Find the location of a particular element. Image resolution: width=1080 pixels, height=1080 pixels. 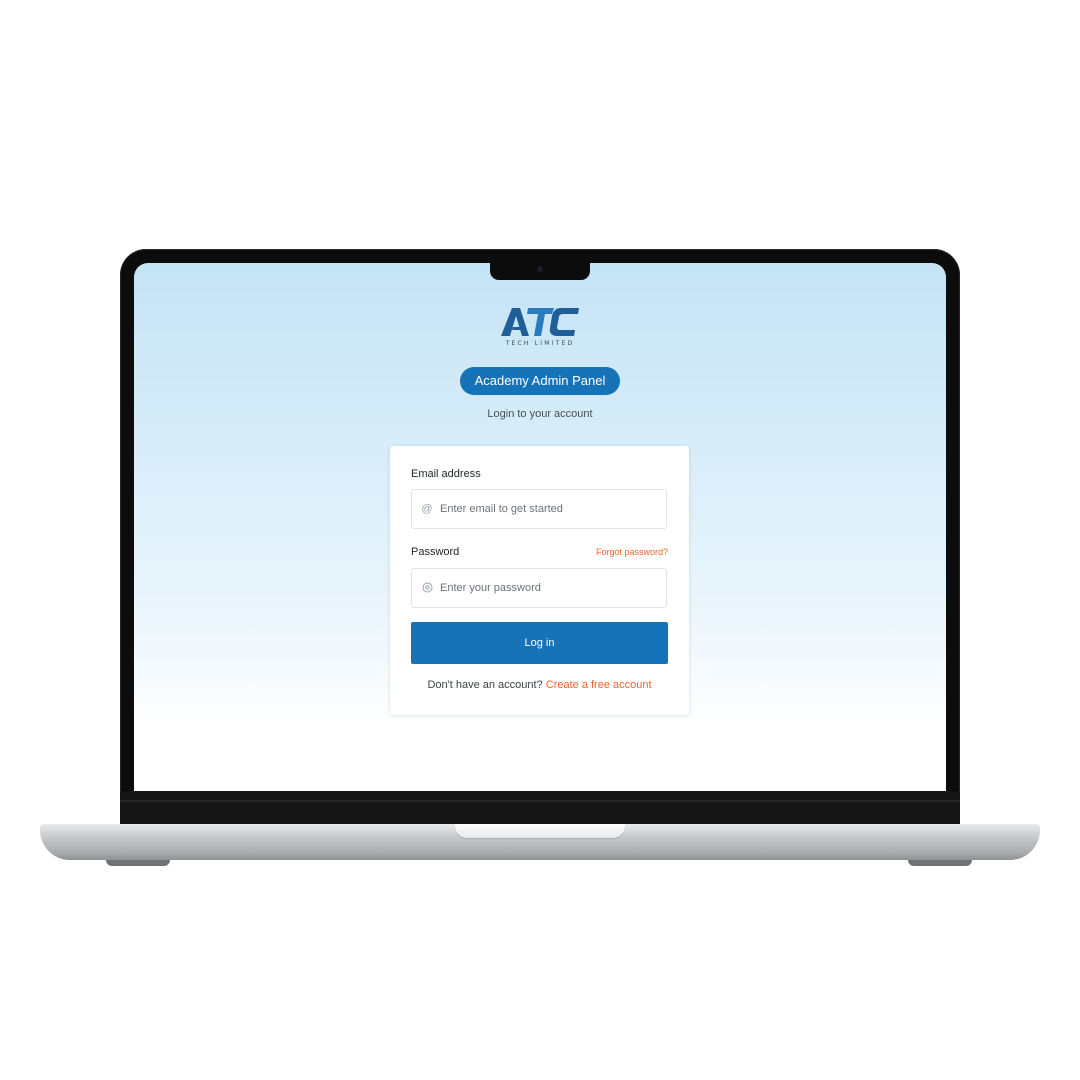

email-label: Email address is located at coordinates (446, 474).